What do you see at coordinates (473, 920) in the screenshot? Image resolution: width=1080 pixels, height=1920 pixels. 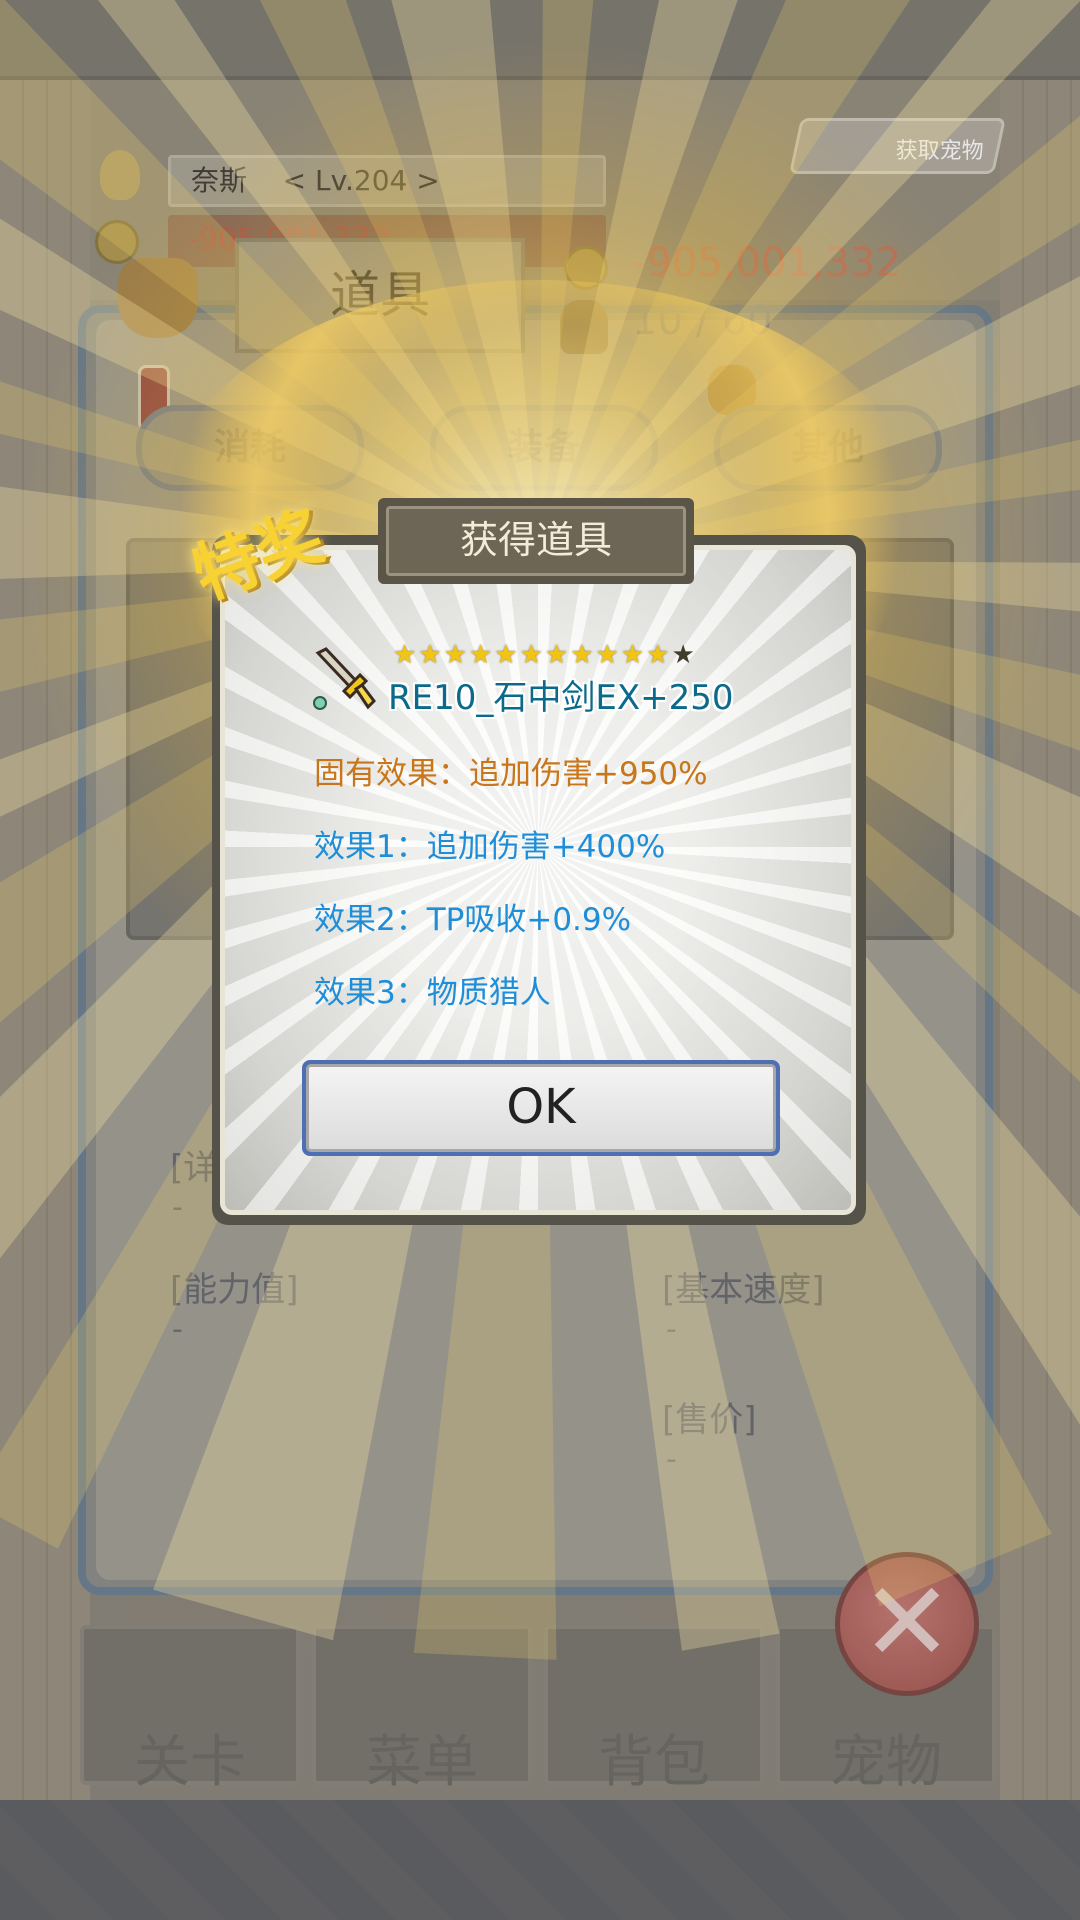 I see `effect-2: 效果2：TP吸收+0.9%` at bounding box center [473, 920].